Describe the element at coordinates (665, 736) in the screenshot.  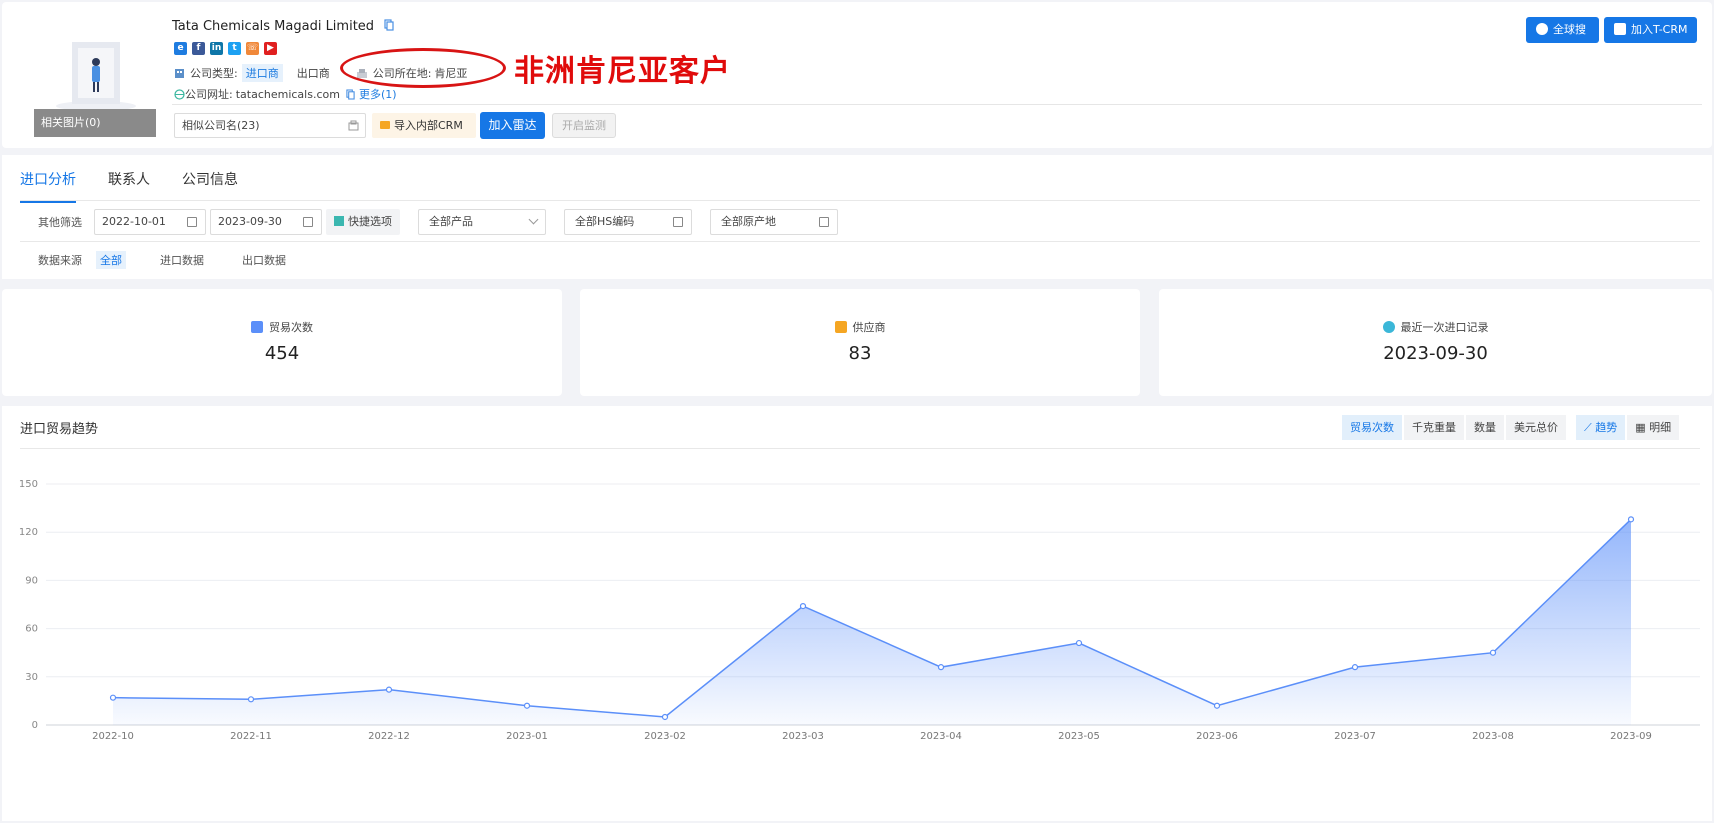
I see `x-tick-label: 2023-02` at that location.